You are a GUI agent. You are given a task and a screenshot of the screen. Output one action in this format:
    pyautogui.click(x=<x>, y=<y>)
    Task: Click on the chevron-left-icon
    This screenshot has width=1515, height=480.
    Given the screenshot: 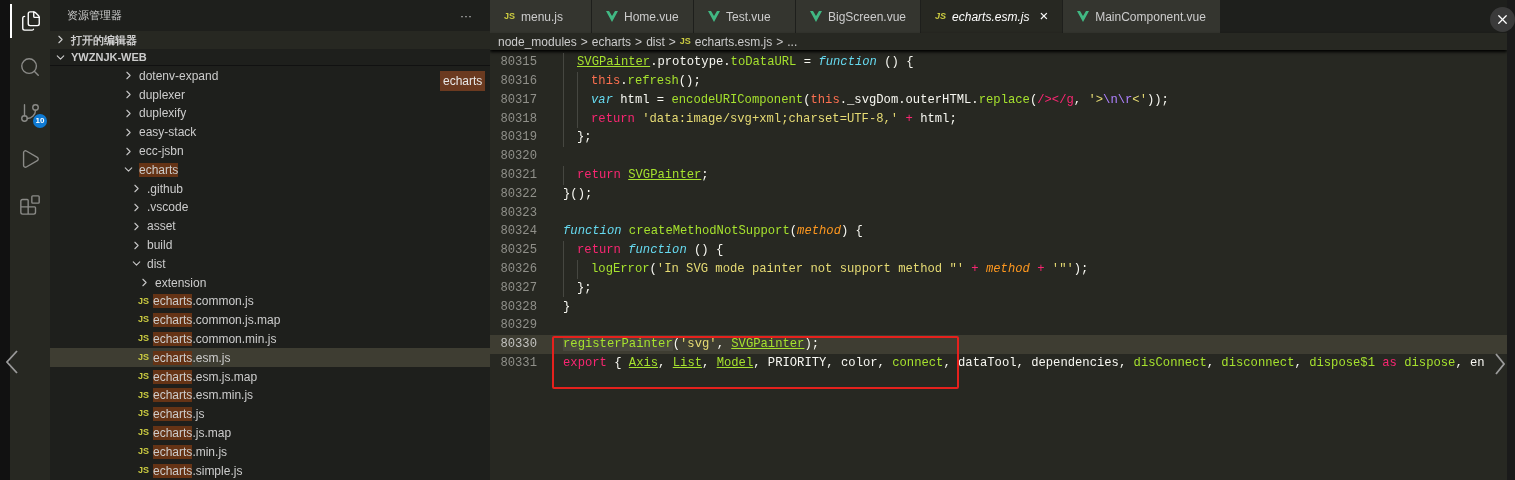 What is the action you would take?
    pyautogui.click(x=12, y=362)
    